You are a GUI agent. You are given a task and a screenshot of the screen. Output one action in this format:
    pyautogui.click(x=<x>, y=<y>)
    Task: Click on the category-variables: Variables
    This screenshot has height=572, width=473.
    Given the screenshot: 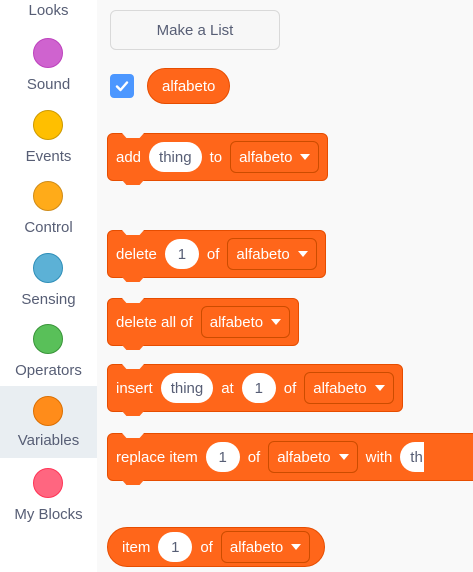 What is the action you would take?
    pyautogui.click(x=48, y=422)
    